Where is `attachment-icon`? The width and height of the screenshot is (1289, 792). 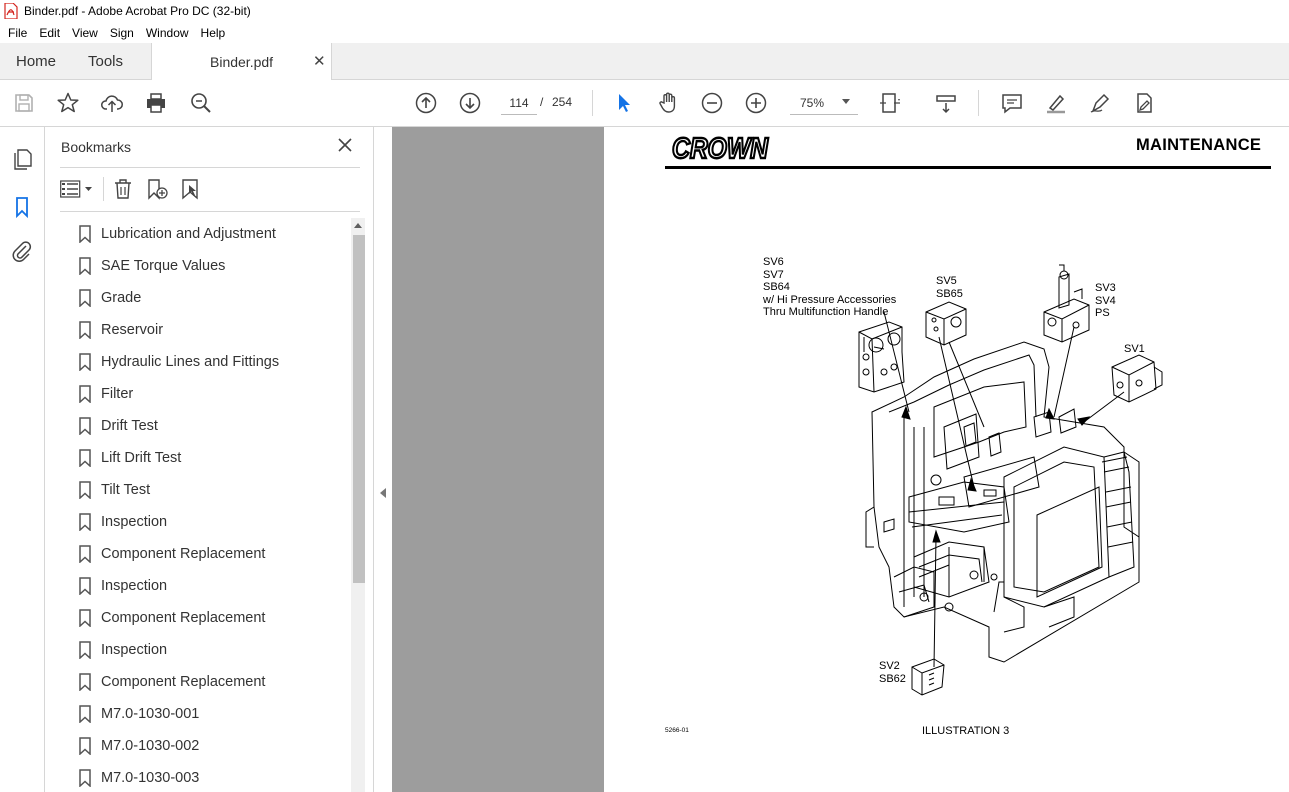
attachment-icon is located at coordinates (22, 251).